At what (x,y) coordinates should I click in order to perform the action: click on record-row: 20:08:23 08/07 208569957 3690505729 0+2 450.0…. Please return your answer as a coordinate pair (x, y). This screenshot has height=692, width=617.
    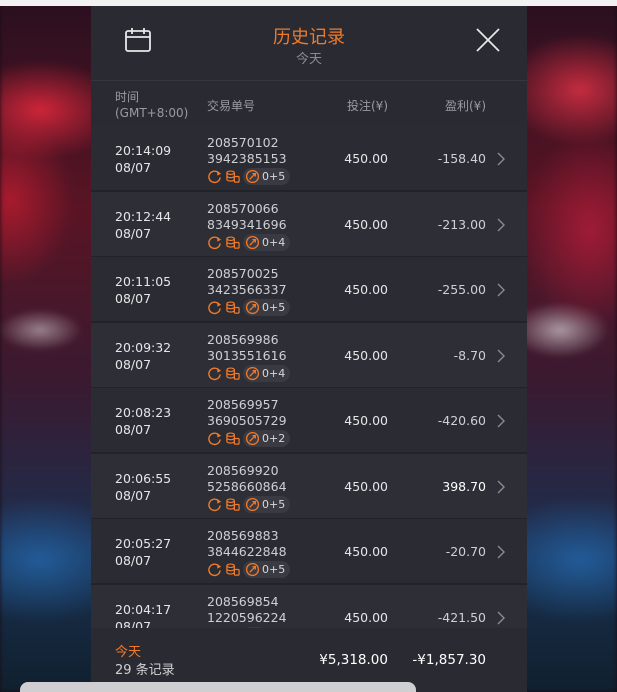
    Looking at the image, I should click on (309, 421).